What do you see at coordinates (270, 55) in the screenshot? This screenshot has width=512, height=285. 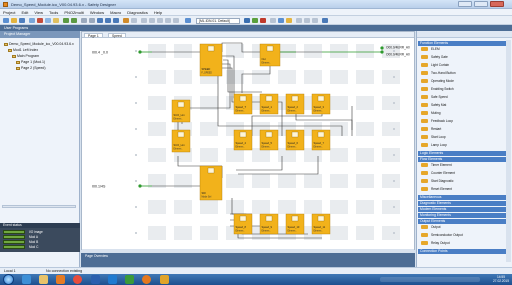 I see `function-block: Out Elemen..` at bounding box center [270, 55].